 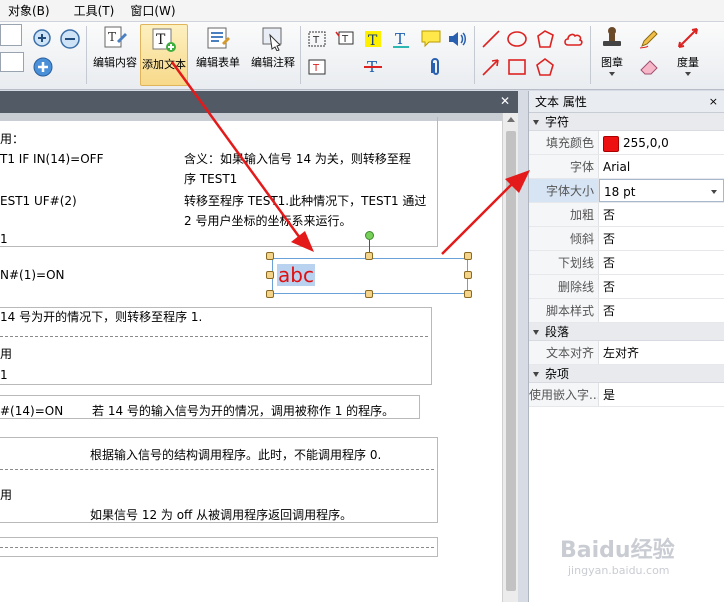 I want to click on category-misc: 杂项, so click(x=626, y=374).